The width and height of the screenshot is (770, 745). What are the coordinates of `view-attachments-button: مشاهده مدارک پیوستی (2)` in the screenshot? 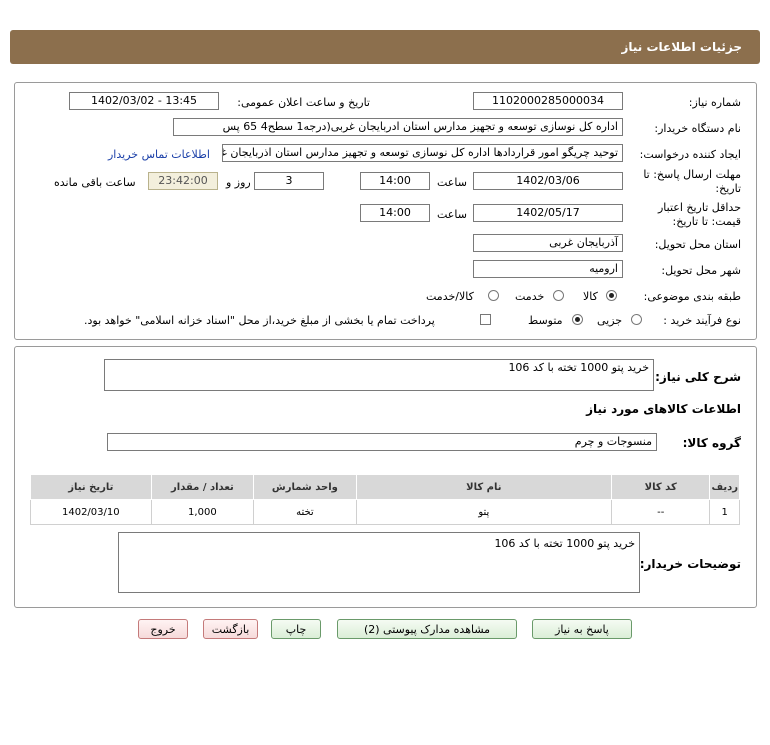 It's located at (427, 629).